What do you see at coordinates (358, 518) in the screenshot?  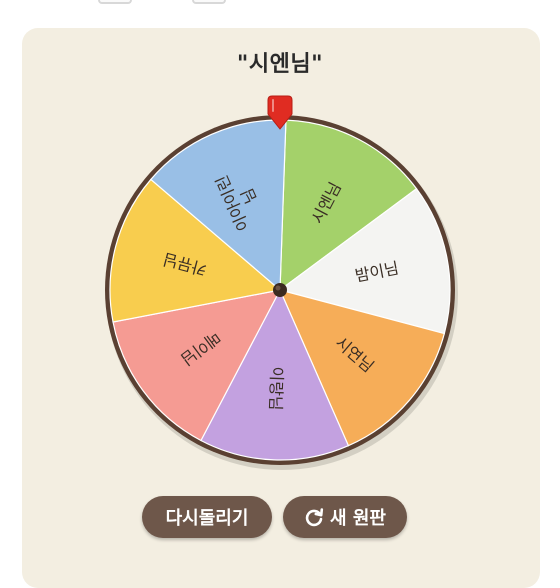 I see `new-wheel-label: 새 원판` at bounding box center [358, 518].